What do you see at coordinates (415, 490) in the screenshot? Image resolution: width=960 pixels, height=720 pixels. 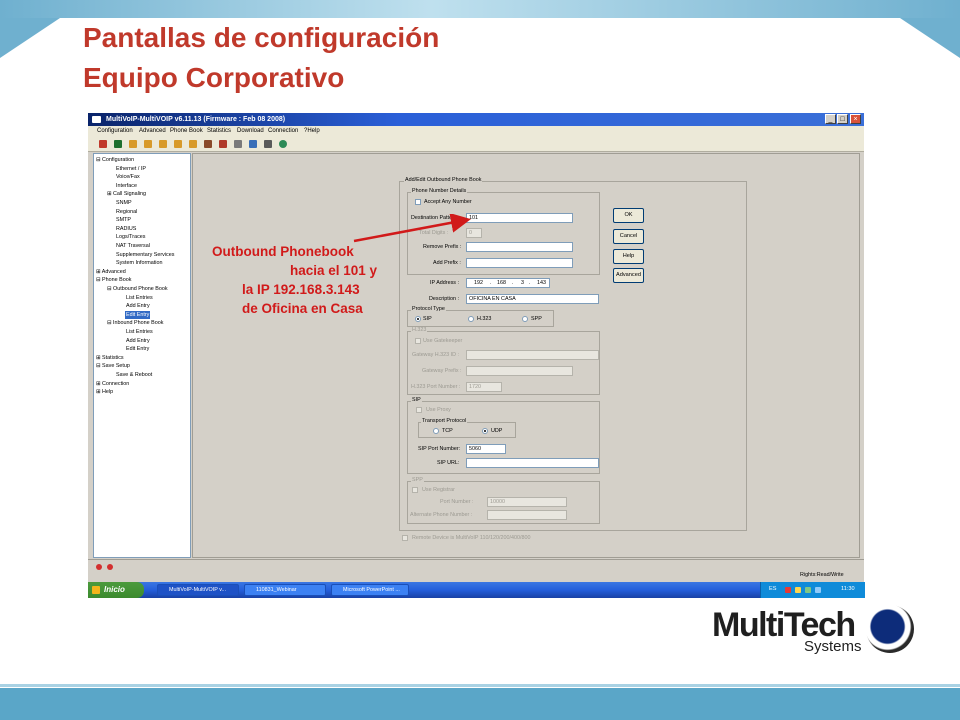 I see `use-registrar-checkbox` at bounding box center [415, 490].